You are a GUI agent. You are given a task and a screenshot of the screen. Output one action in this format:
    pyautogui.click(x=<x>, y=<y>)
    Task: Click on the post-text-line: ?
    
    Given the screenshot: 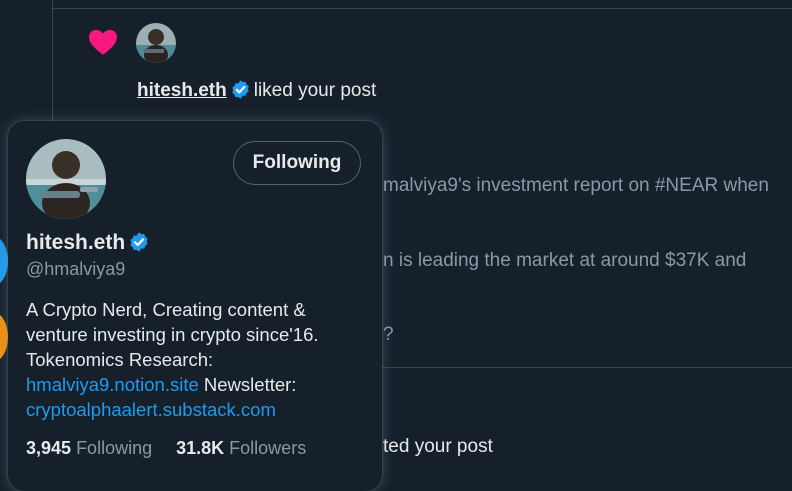 What is the action you would take?
    pyautogui.click(x=388, y=334)
    